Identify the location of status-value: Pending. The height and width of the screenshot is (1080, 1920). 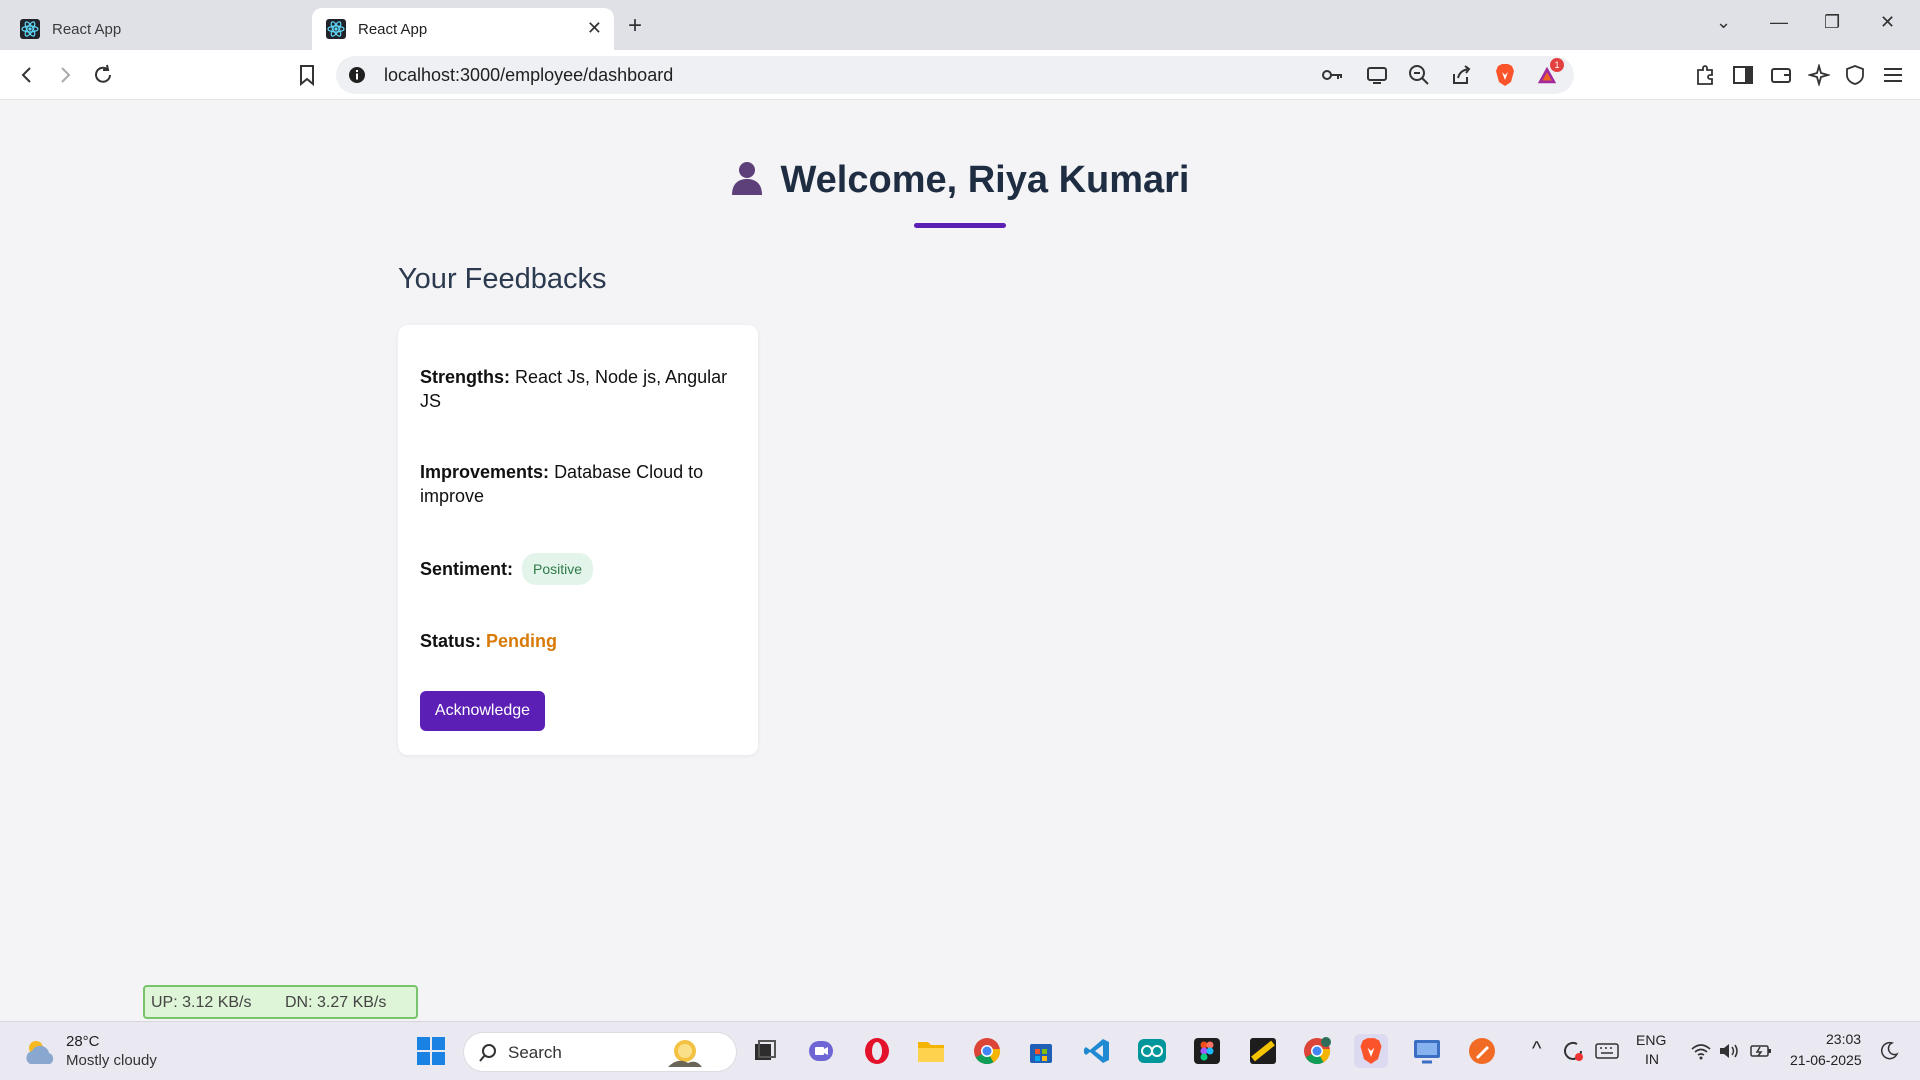
(522, 641).